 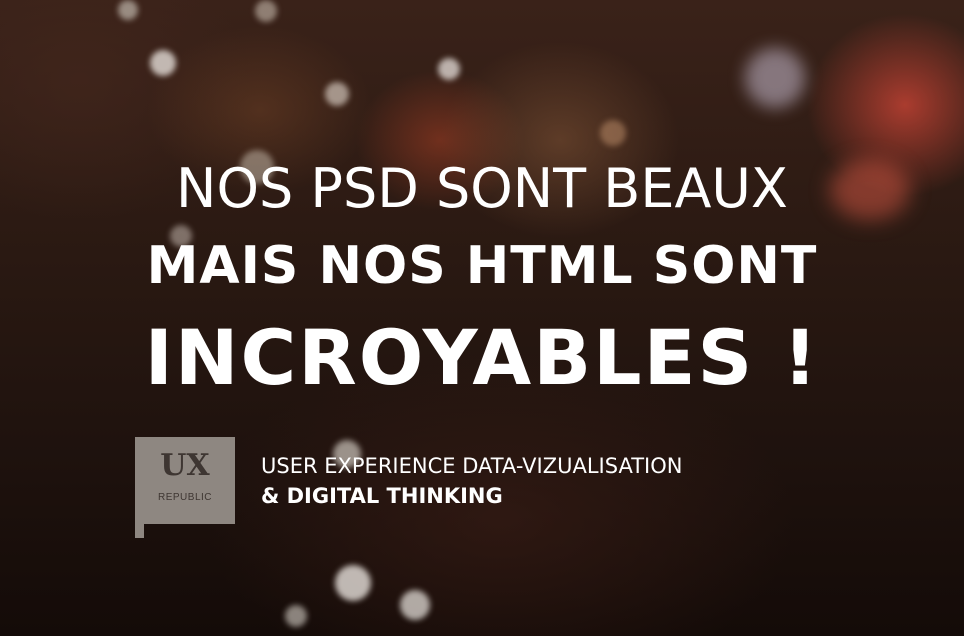 What do you see at coordinates (184, 497) in the screenshot?
I see `logo-subtitle: REPUBLIC` at bounding box center [184, 497].